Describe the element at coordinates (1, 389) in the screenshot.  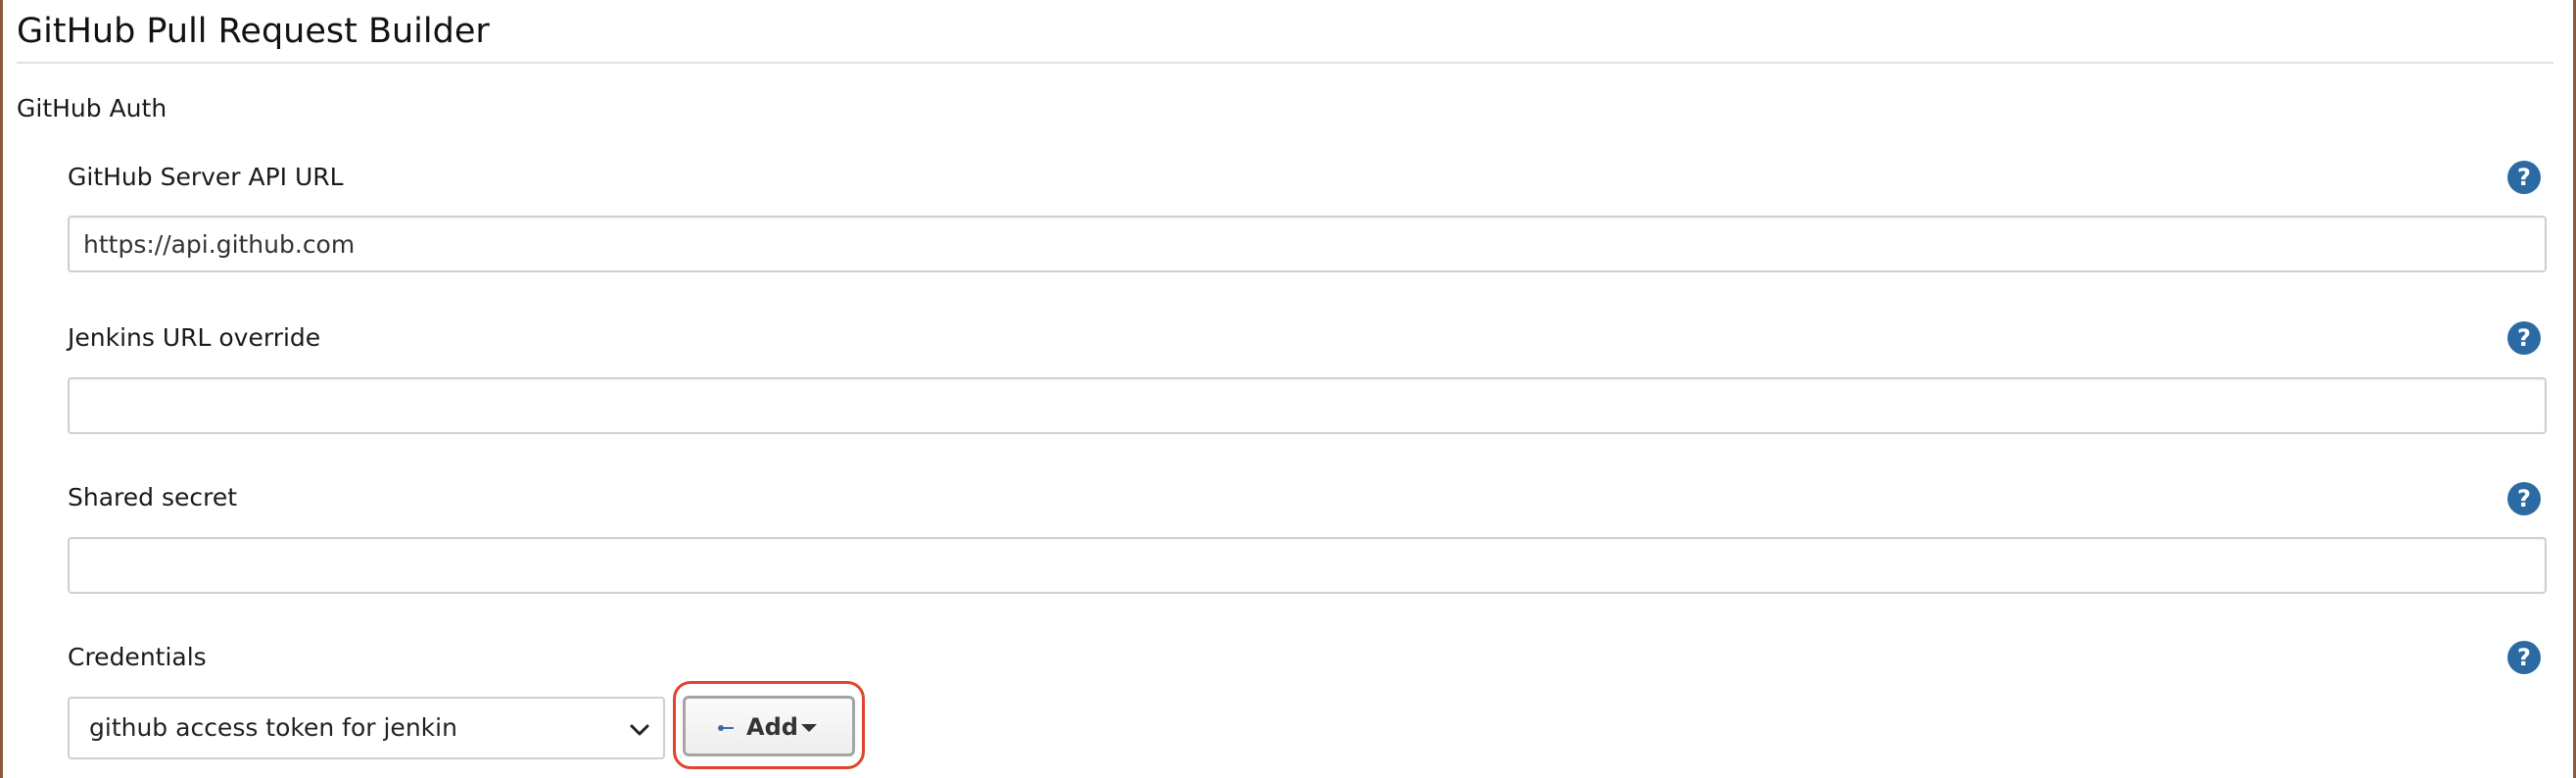
I see `window-edge-left` at that location.